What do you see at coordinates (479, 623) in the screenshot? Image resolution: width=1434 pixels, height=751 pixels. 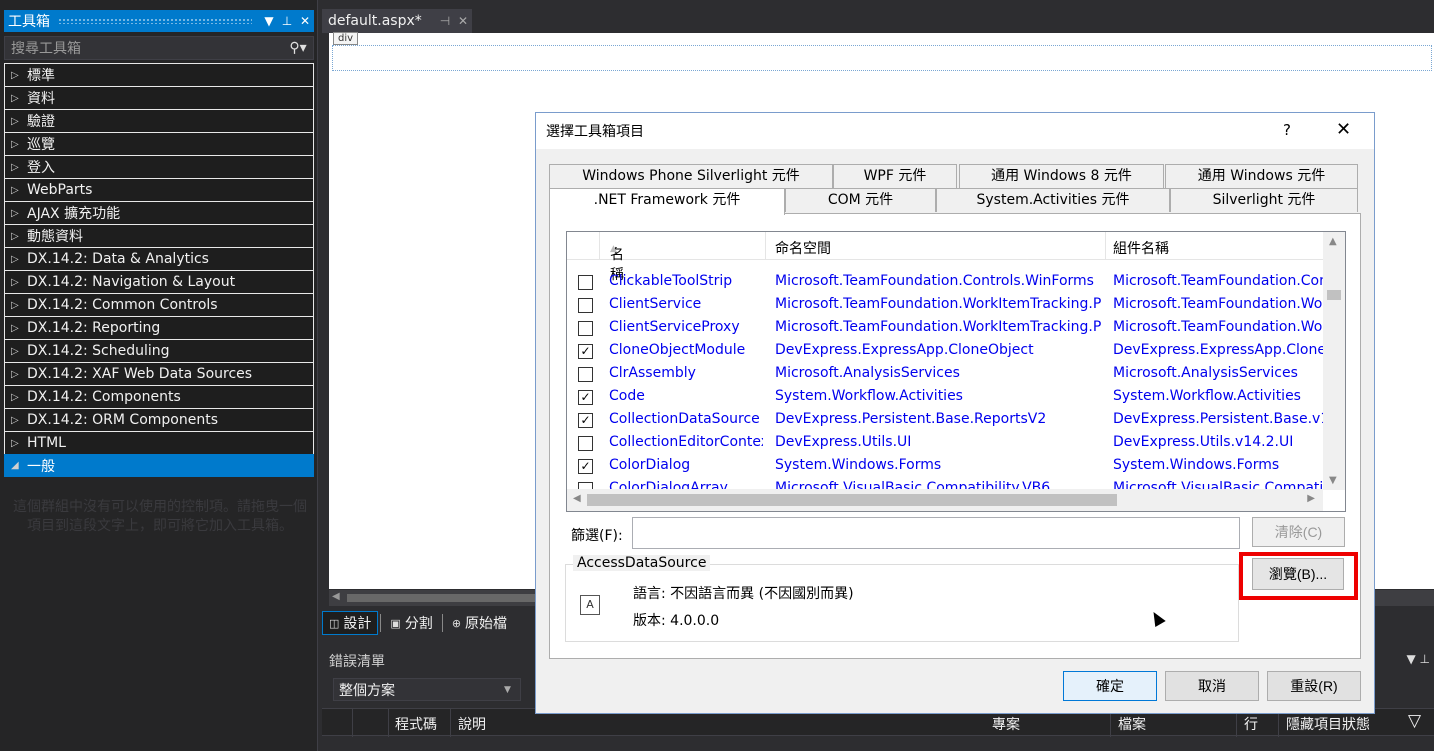 I see `source-view-button: ⊕ 原始檔` at bounding box center [479, 623].